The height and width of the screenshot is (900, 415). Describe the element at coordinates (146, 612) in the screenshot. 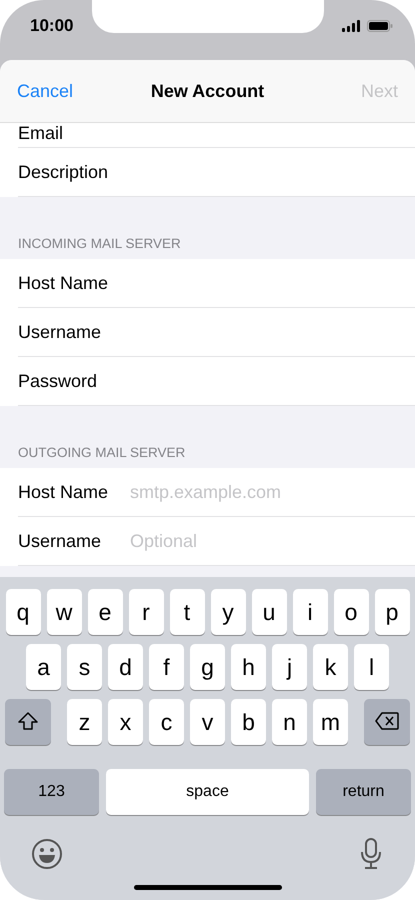

I see `key: r` at that location.